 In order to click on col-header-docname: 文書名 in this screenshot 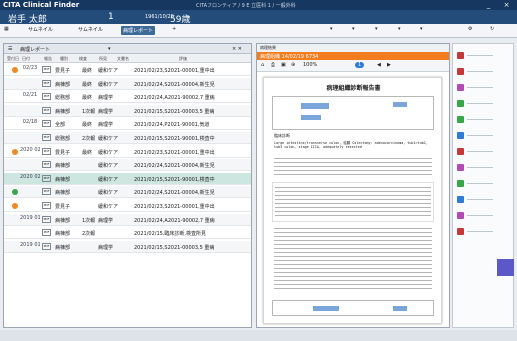, I will do `click(123, 59)`.